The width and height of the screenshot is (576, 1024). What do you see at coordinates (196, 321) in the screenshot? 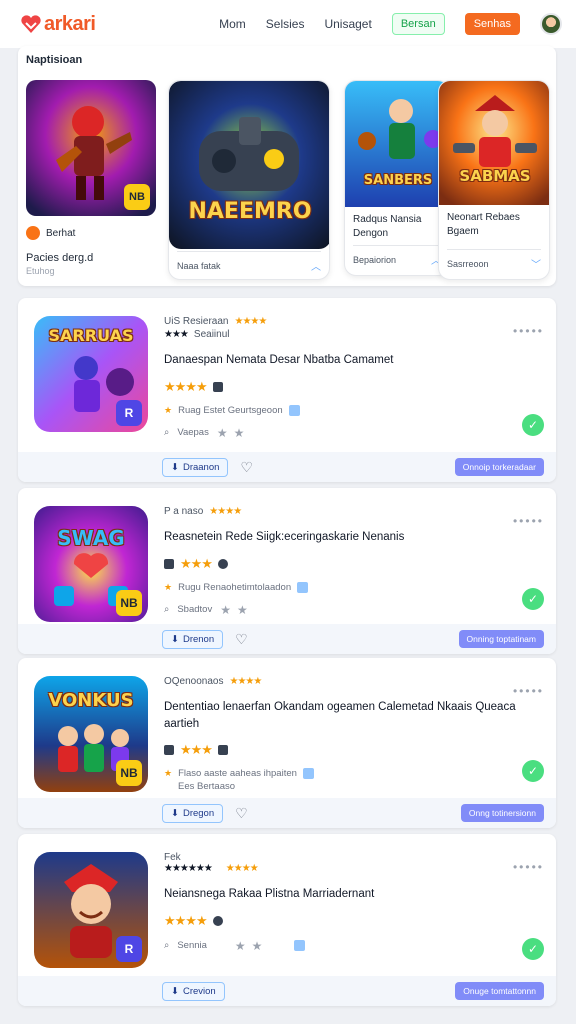
I see `card-meta: UiS Resieraan` at bounding box center [196, 321].